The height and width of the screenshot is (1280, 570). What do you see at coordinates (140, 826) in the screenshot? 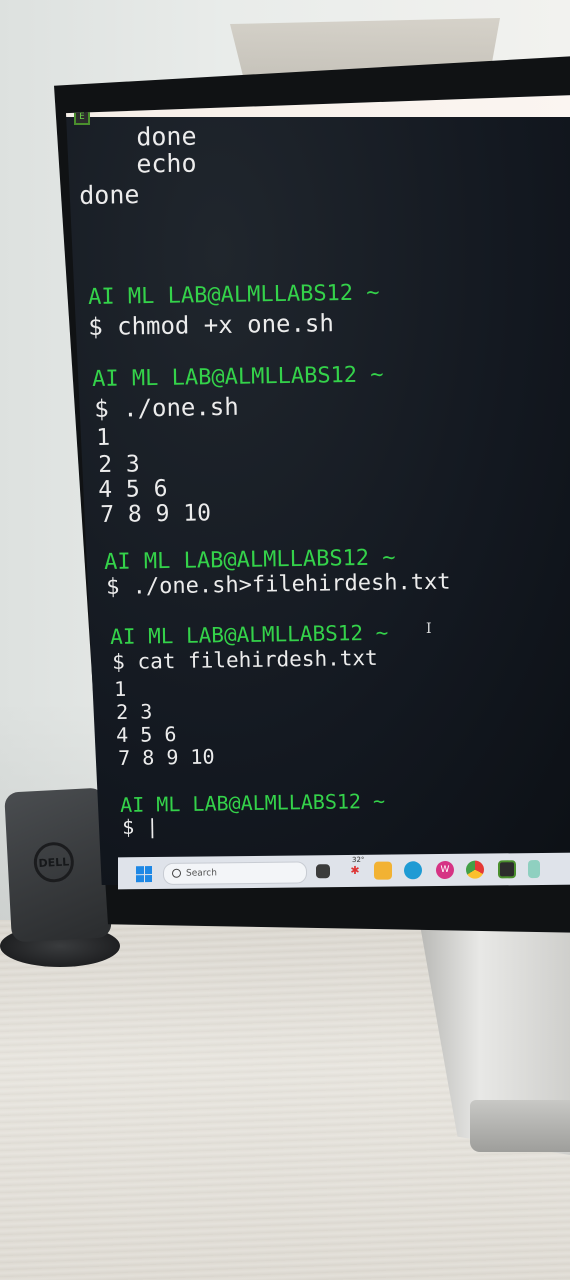
I see `terminal-input-line: $ |` at bounding box center [140, 826].